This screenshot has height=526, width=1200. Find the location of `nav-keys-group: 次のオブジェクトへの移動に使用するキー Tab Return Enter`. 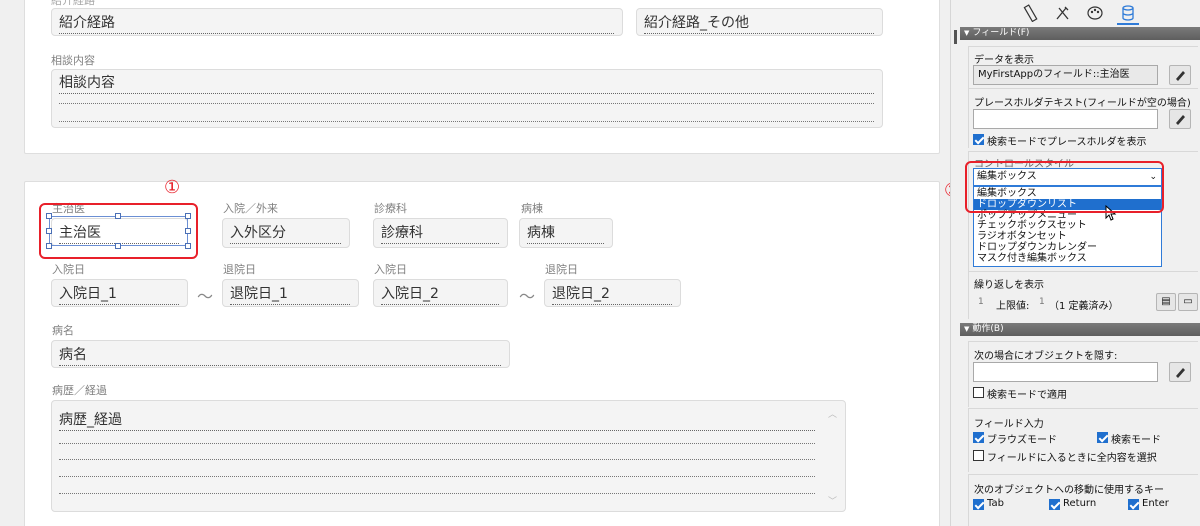

nav-keys-group: 次のオブジェクトへの移動に使用するキー Tab Return Enter is located at coordinates (1083, 500).